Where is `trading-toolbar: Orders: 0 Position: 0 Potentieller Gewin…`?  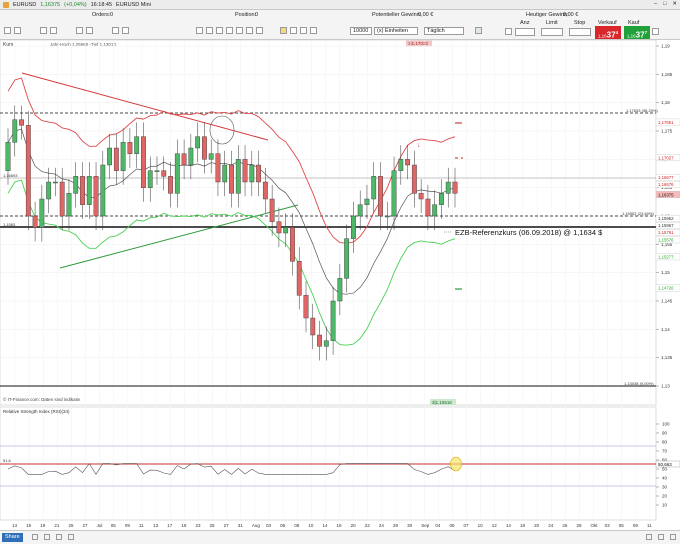 trading-toolbar: Orders: 0 Position: 0 Potentieller Gewin… is located at coordinates (340, 25).